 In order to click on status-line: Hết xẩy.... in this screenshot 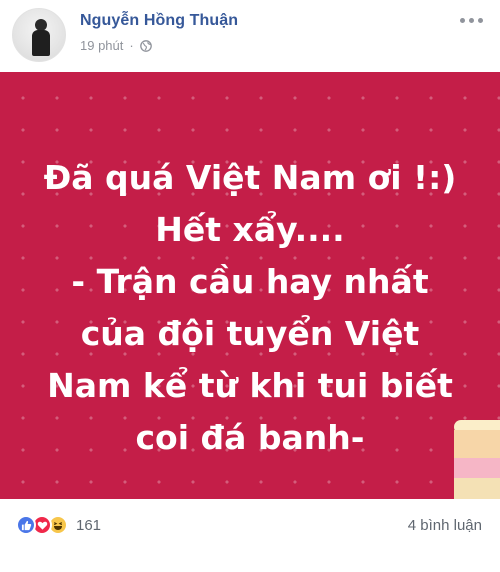, I will do `click(250, 229)`.